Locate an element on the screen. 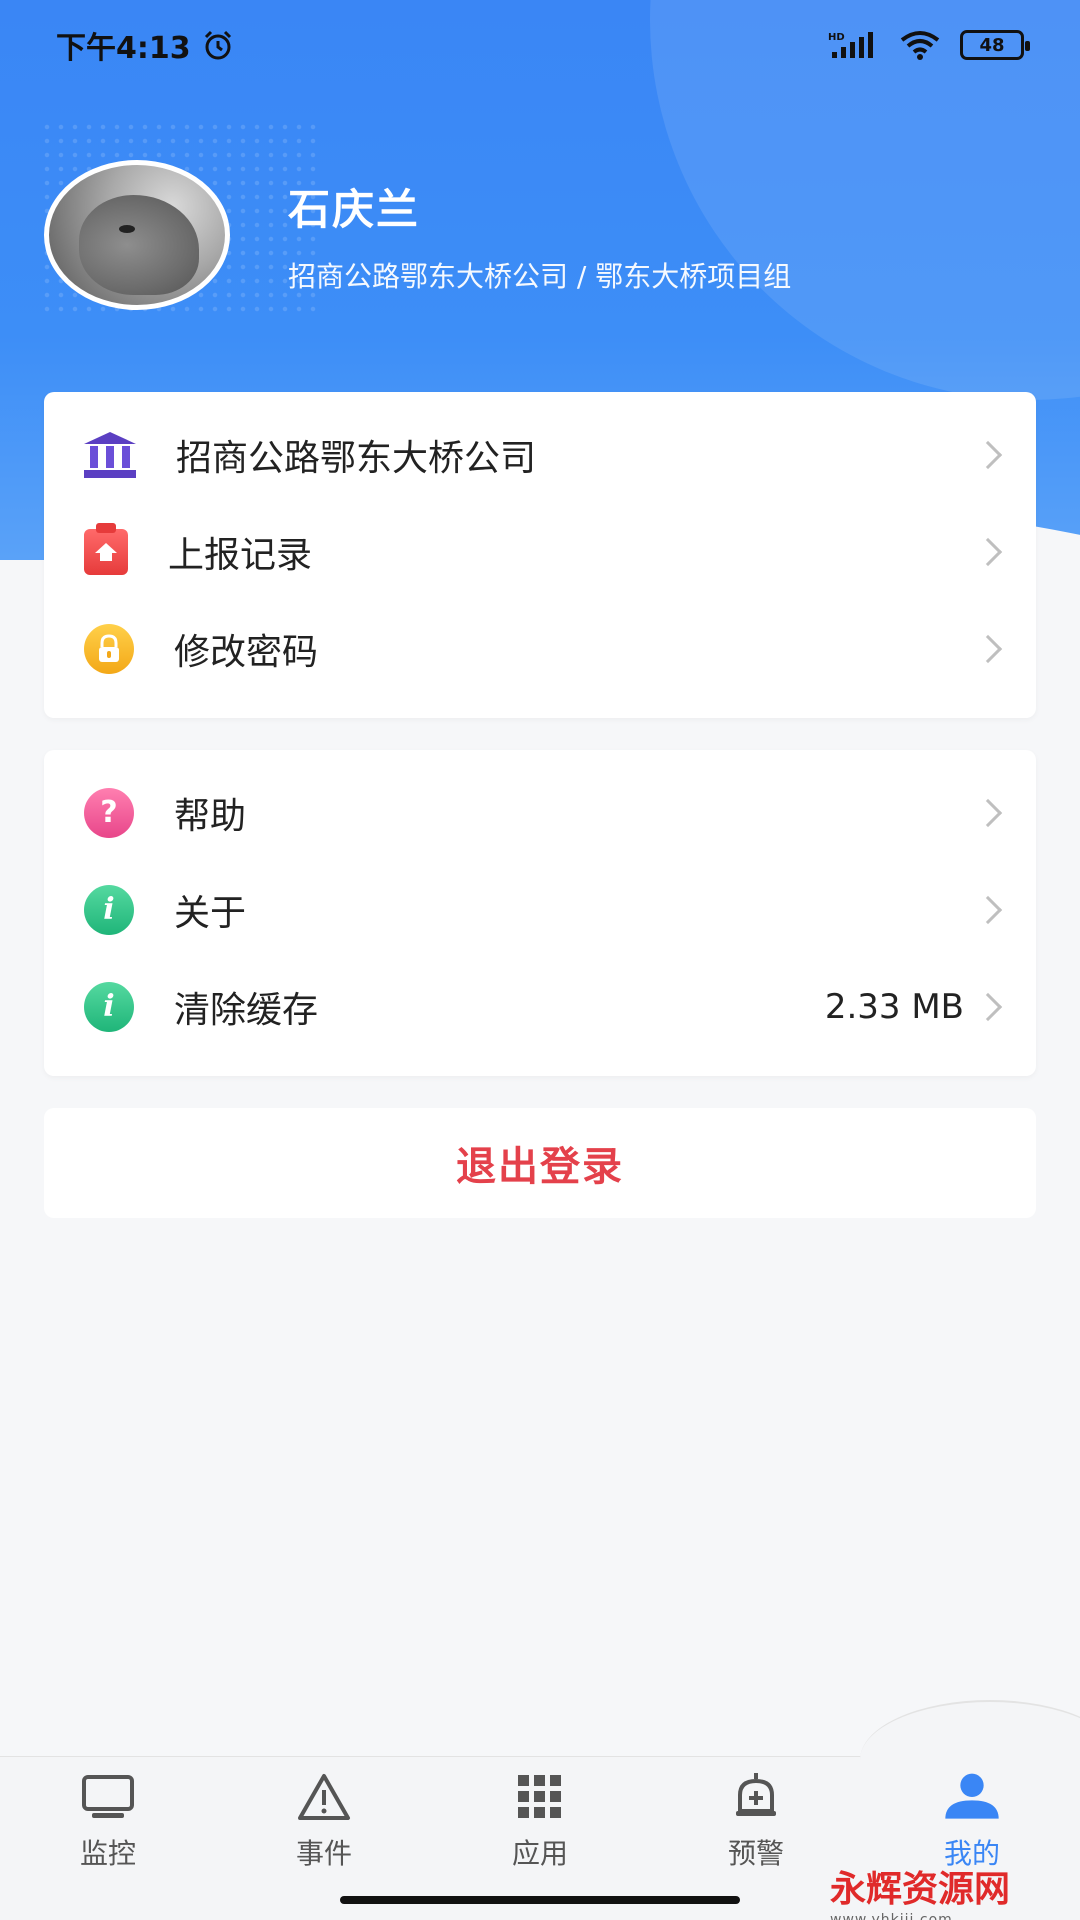 The width and height of the screenshot is (1080, 1920). user-icon is located at coordinates (972, 1797).